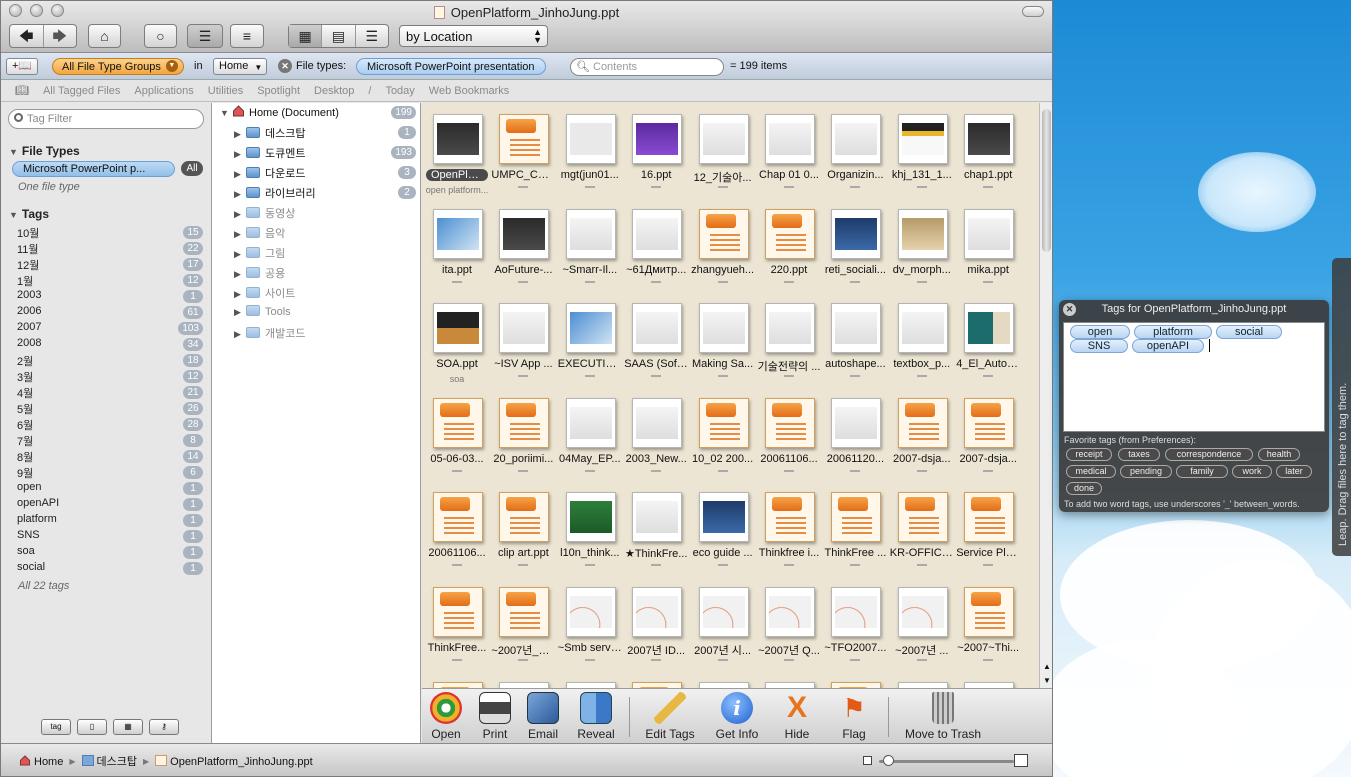 The width and height of the screenshot is (1351, 777). Describe the element at coordinates (60, 36) in the screenshot. I see `forward-arrow-icon: 🡆` at that location.